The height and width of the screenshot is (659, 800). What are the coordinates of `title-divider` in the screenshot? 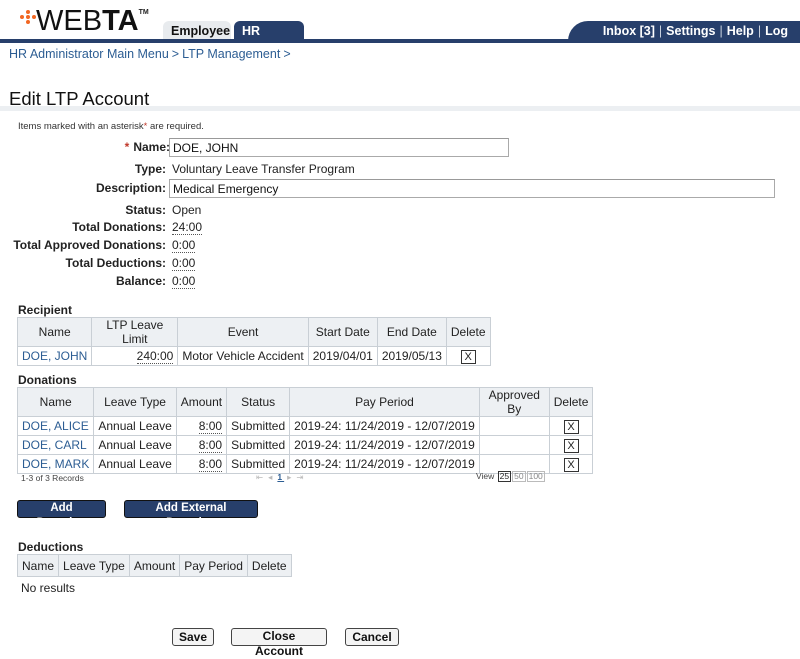 It's located at (400, 108).